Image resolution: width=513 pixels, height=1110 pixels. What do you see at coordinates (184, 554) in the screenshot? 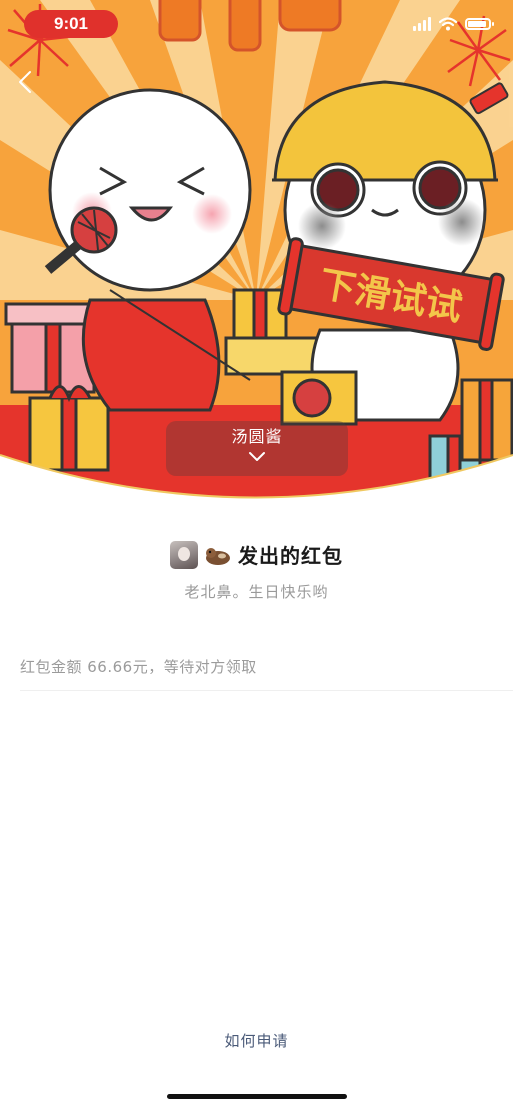
I see `avatar` at bounding box center [184, 554].